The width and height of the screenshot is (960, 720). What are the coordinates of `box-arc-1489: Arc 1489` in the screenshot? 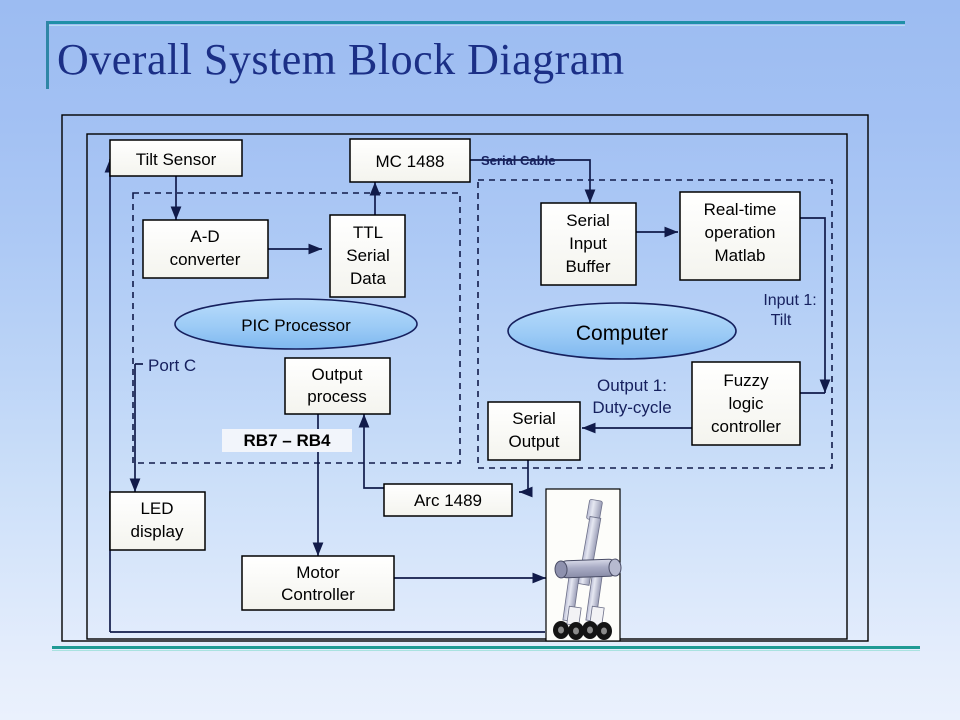 It's located at (448, 500).